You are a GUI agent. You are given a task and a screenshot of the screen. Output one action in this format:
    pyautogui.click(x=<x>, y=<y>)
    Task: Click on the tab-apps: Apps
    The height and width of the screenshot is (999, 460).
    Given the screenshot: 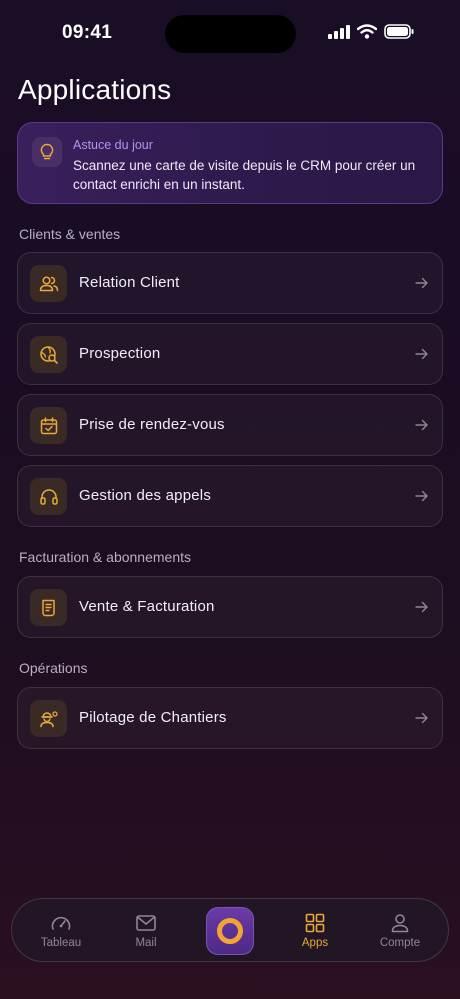 What is the action you would take?
    pyautogui.click(x=315, y=931)
    